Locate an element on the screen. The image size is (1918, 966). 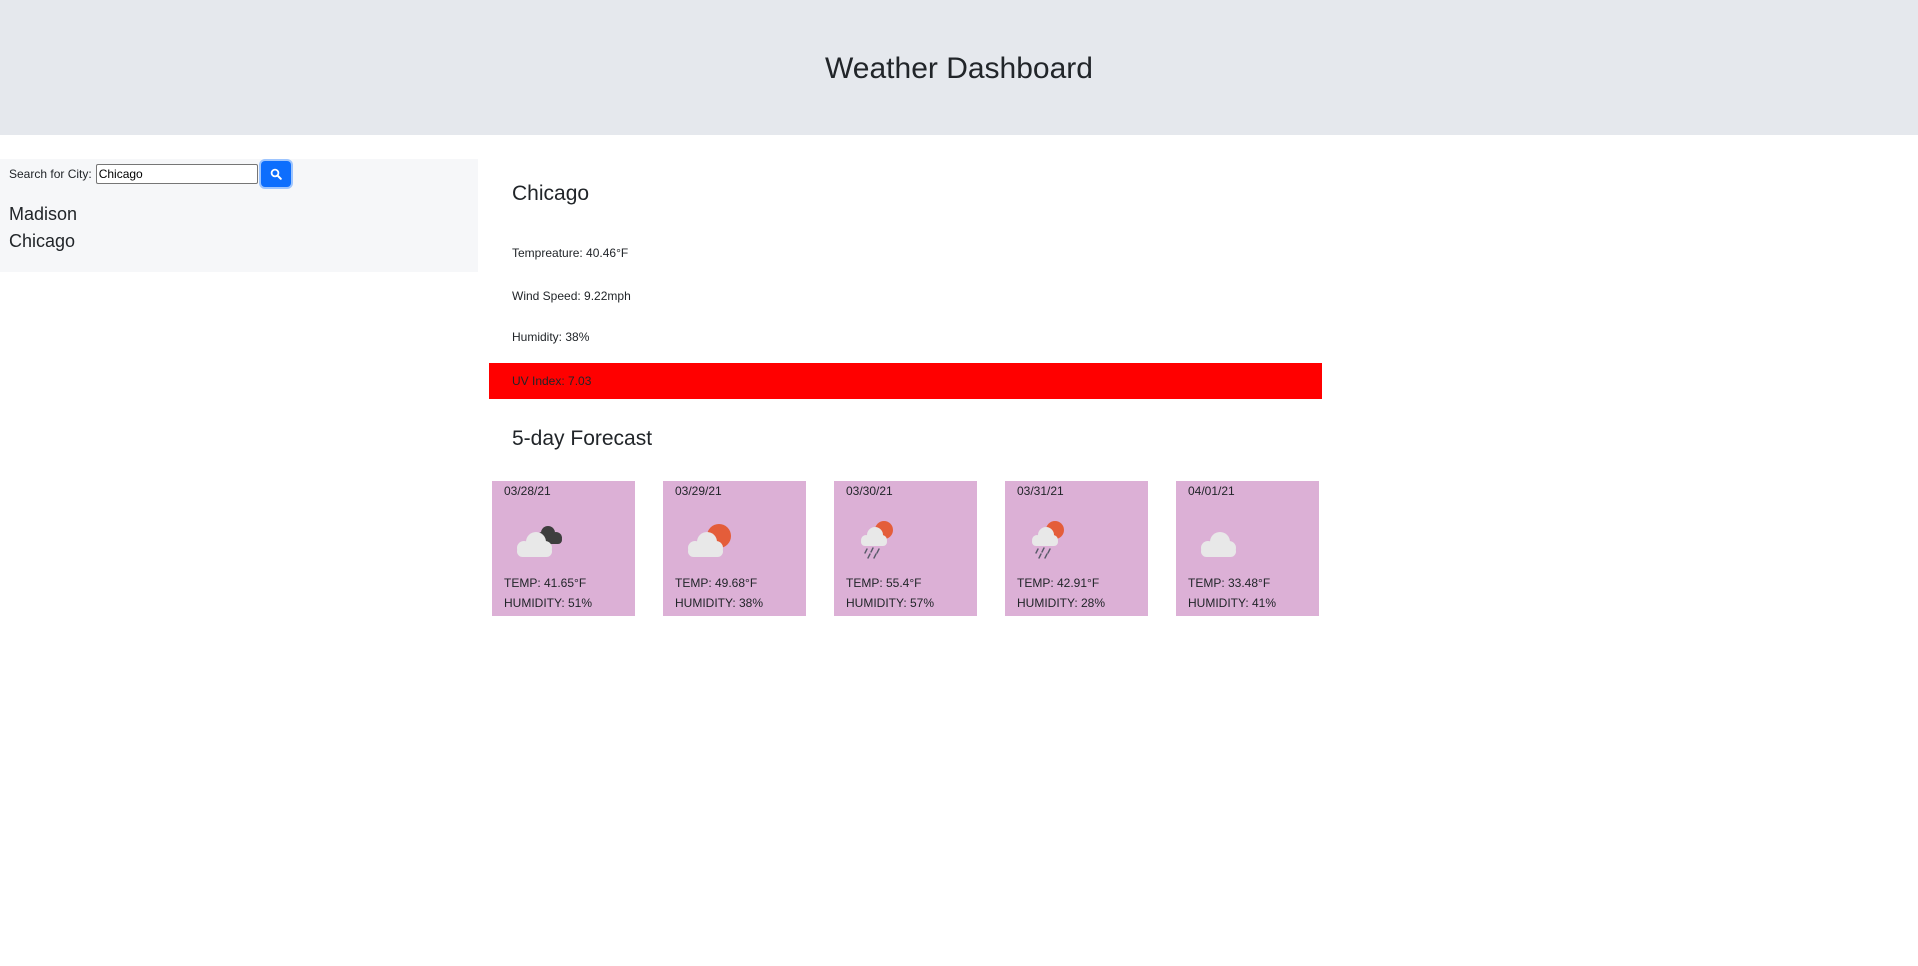
forecast-date: 03/29/21 is located at coordinates (698, 491).